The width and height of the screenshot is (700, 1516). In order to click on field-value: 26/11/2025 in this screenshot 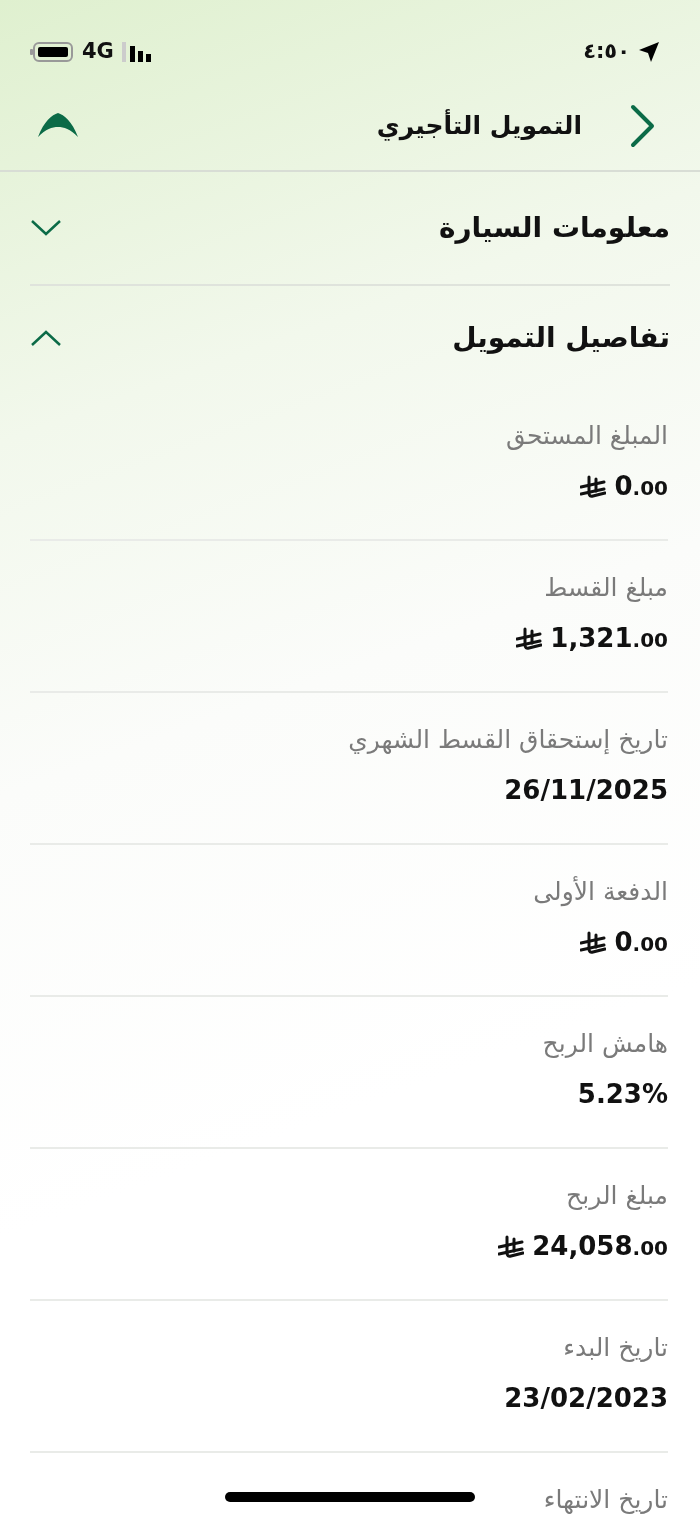, I will do `click(586, 791)`.